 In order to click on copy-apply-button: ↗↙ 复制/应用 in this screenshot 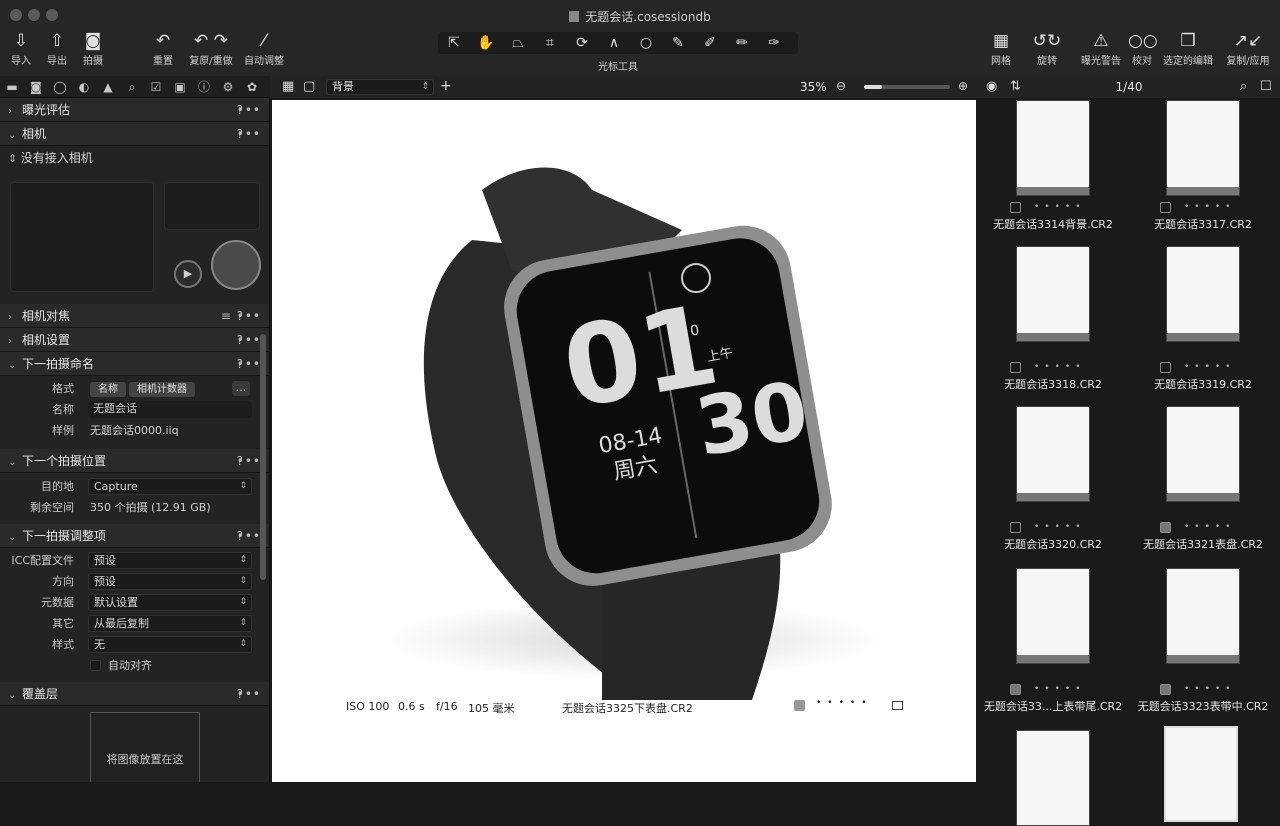, I will do `click(1248, 48)`.